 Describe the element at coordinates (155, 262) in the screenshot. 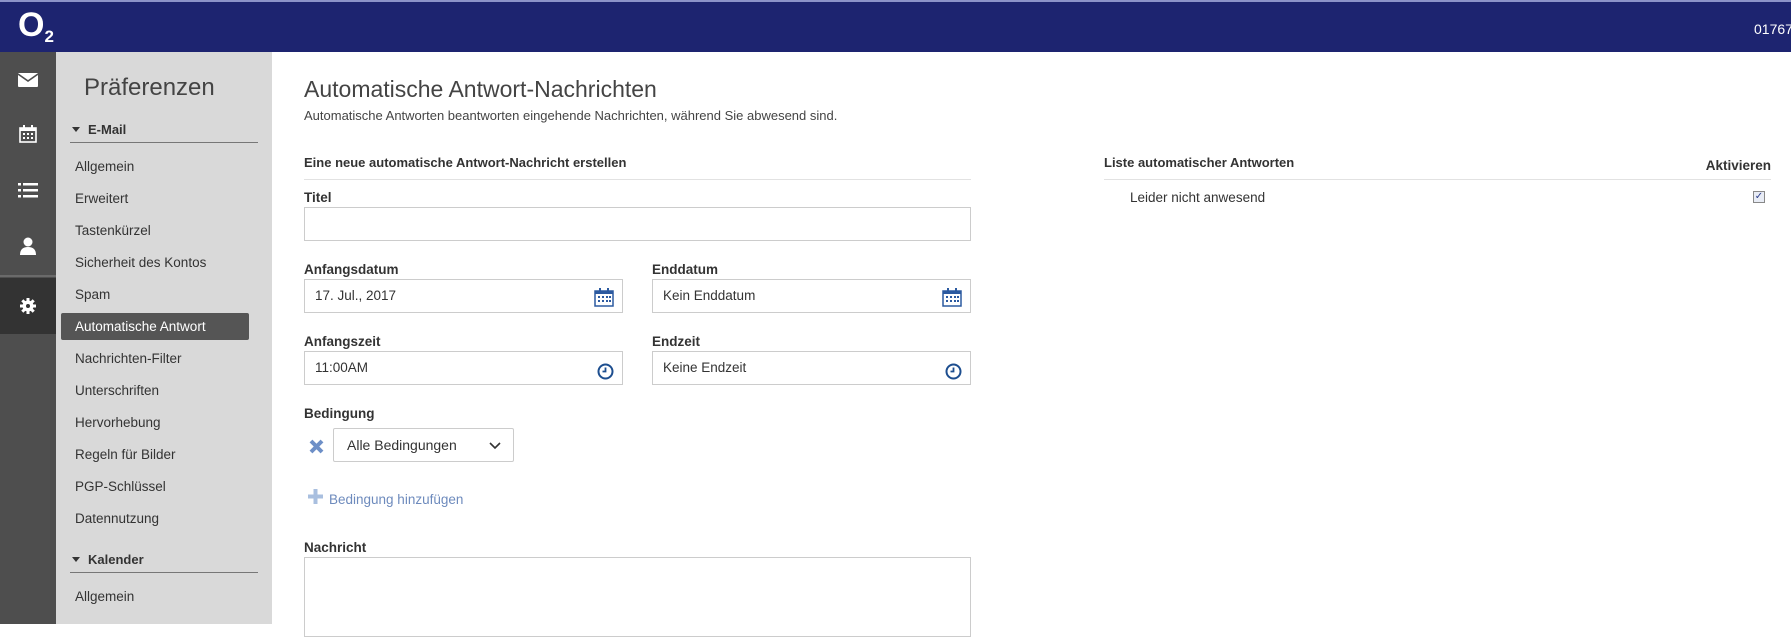

I see `pref-item-sicherheit-des-kontos: Sicherheit des Kontos` at that location.